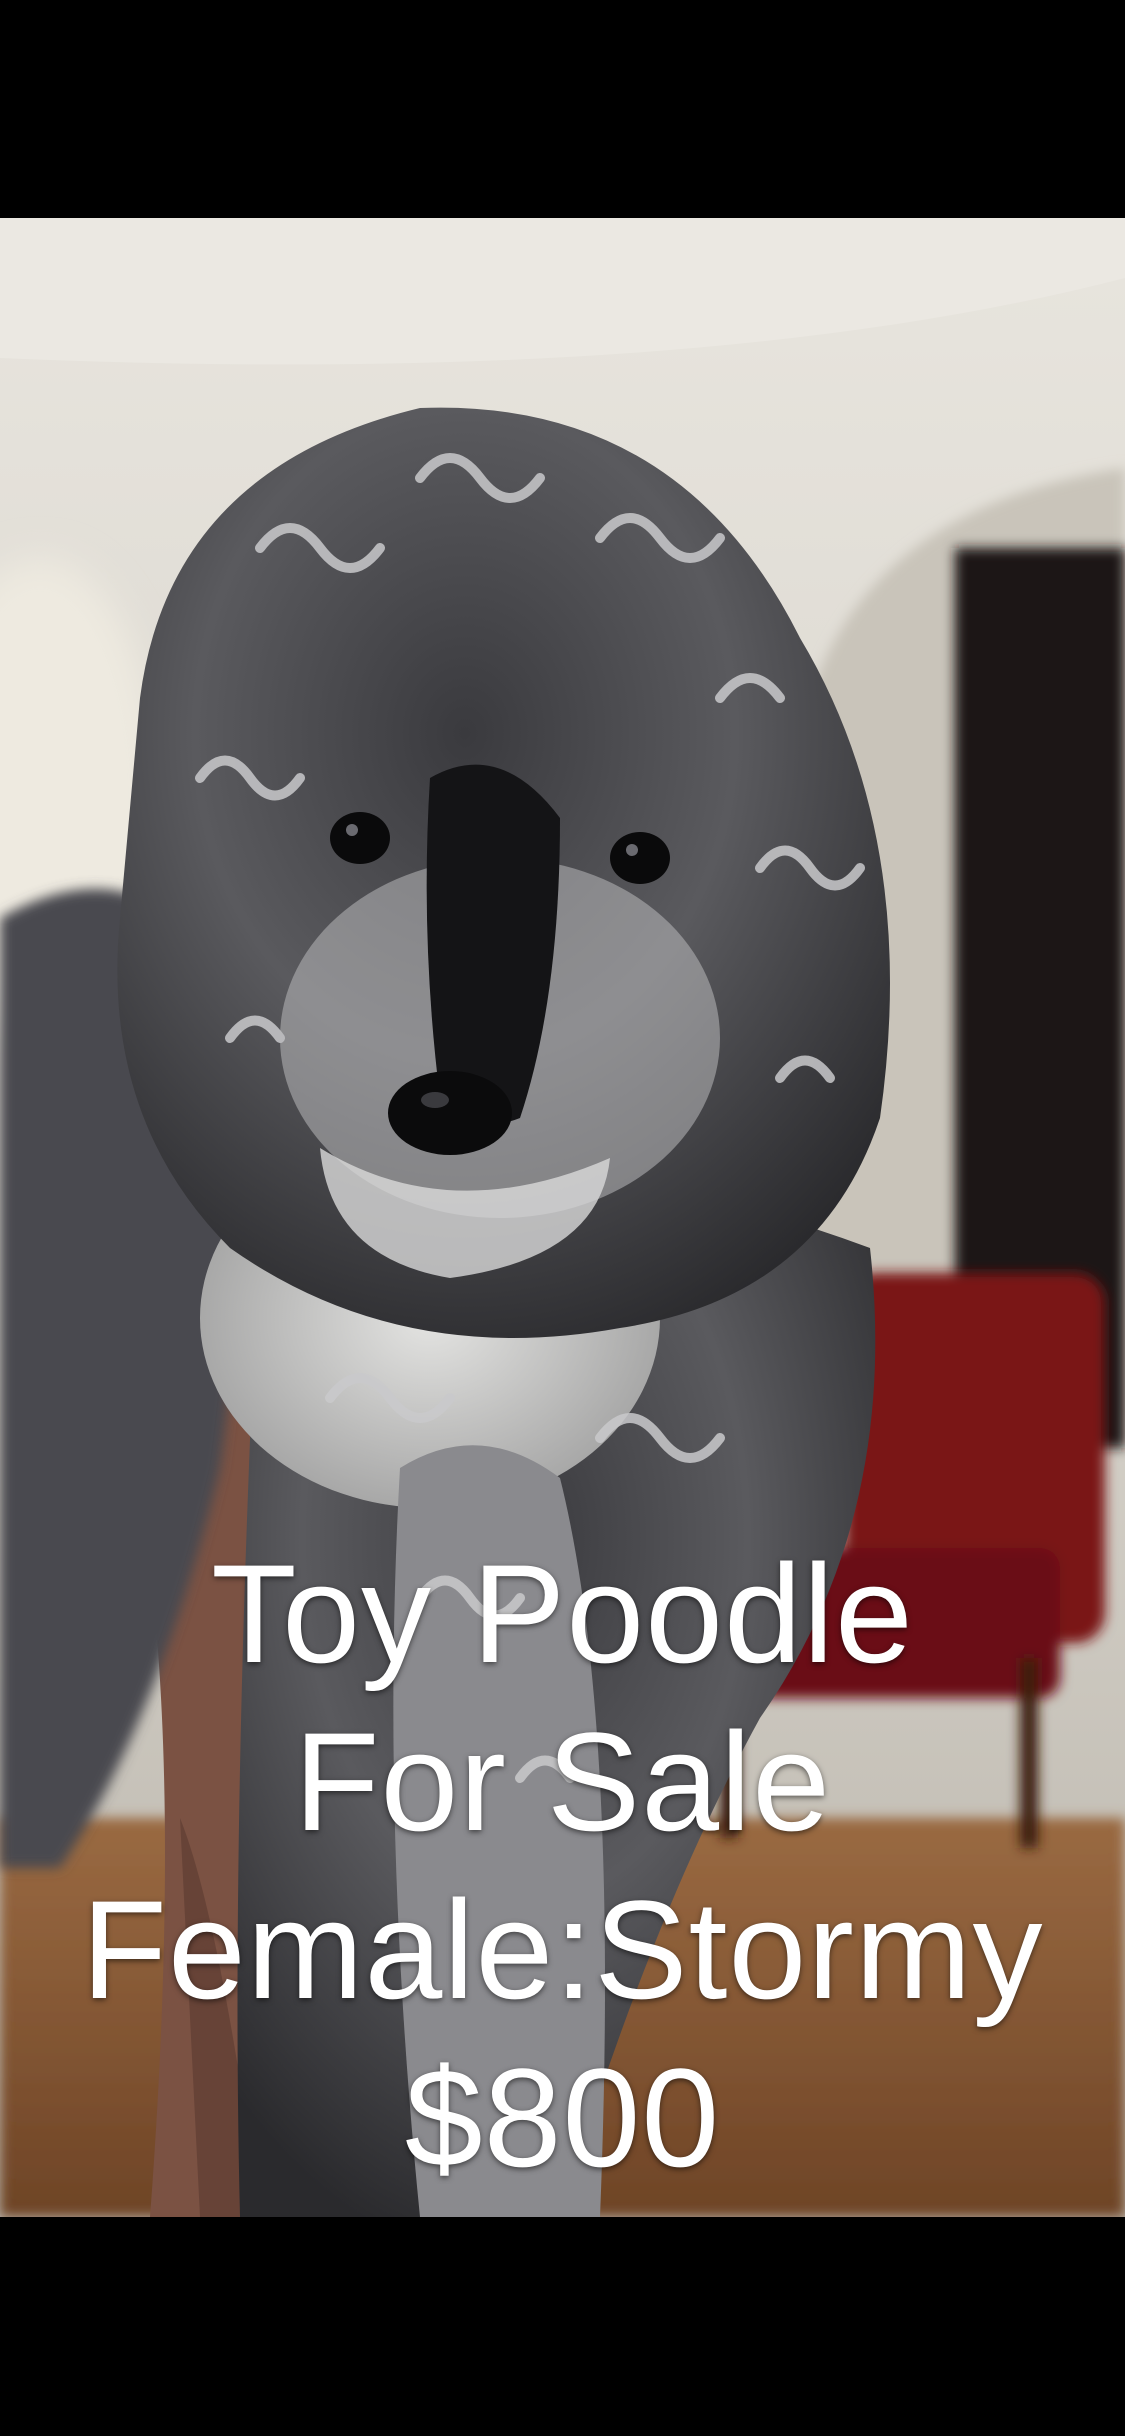  I want to click on bottom-letterbox, so click(562, 2326).